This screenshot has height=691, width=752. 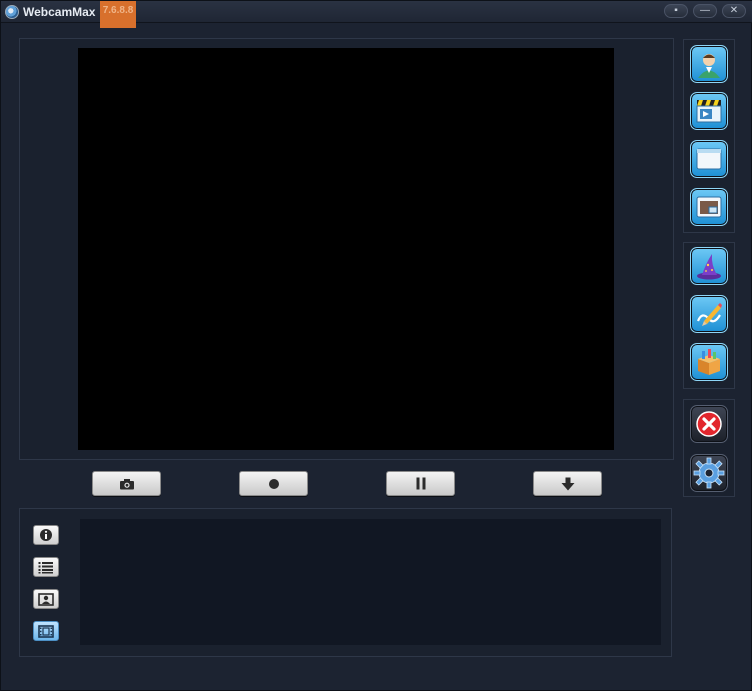 I want to click on picture-in-picture-button, so click(x=709, y=207).